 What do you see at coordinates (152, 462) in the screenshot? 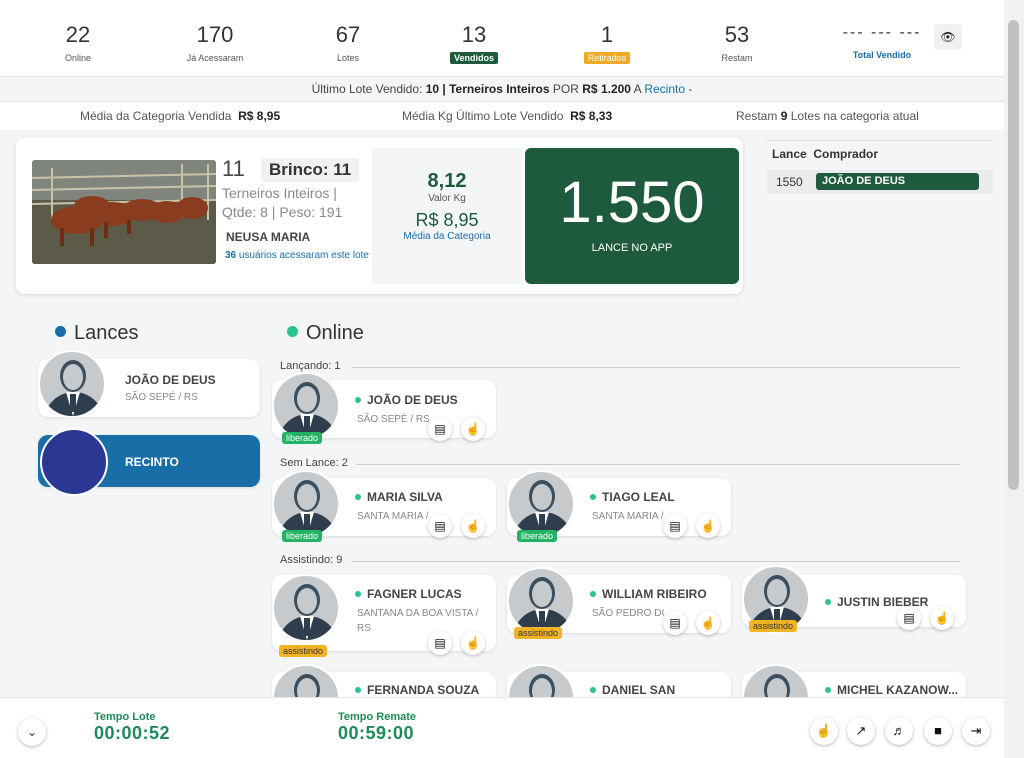
I see `lance-name: RECINTO` at bounding box center [152, 462].